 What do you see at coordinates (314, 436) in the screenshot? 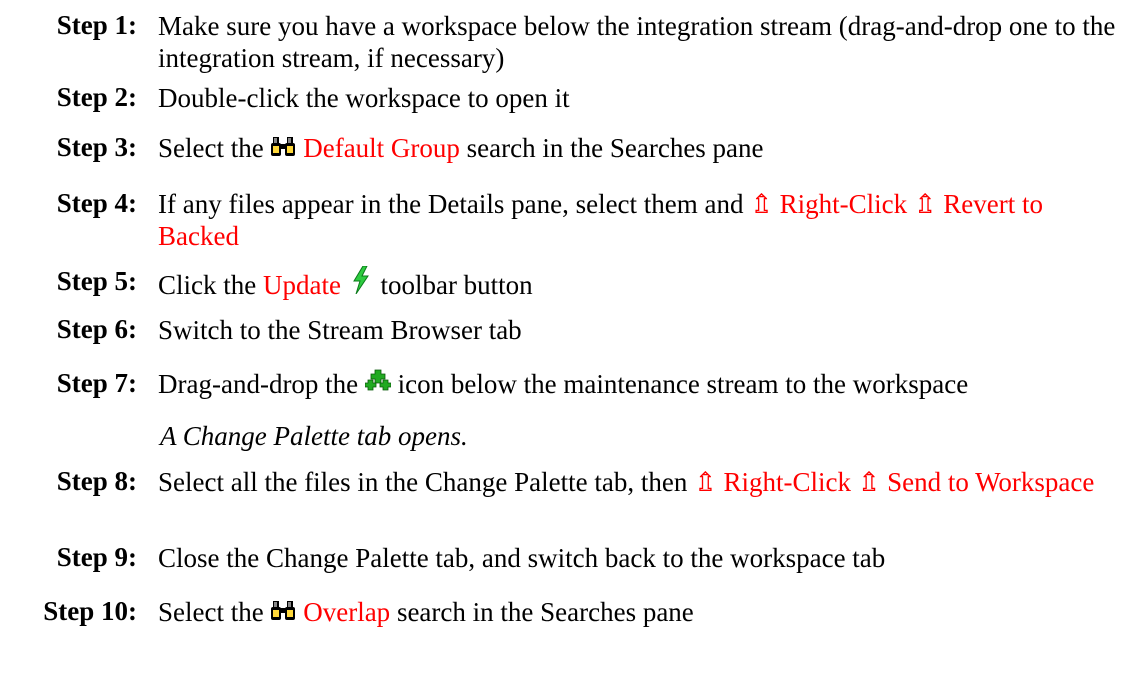
I see `note-text: A Change Palette tab opens.` at bounding box center [314, 436].